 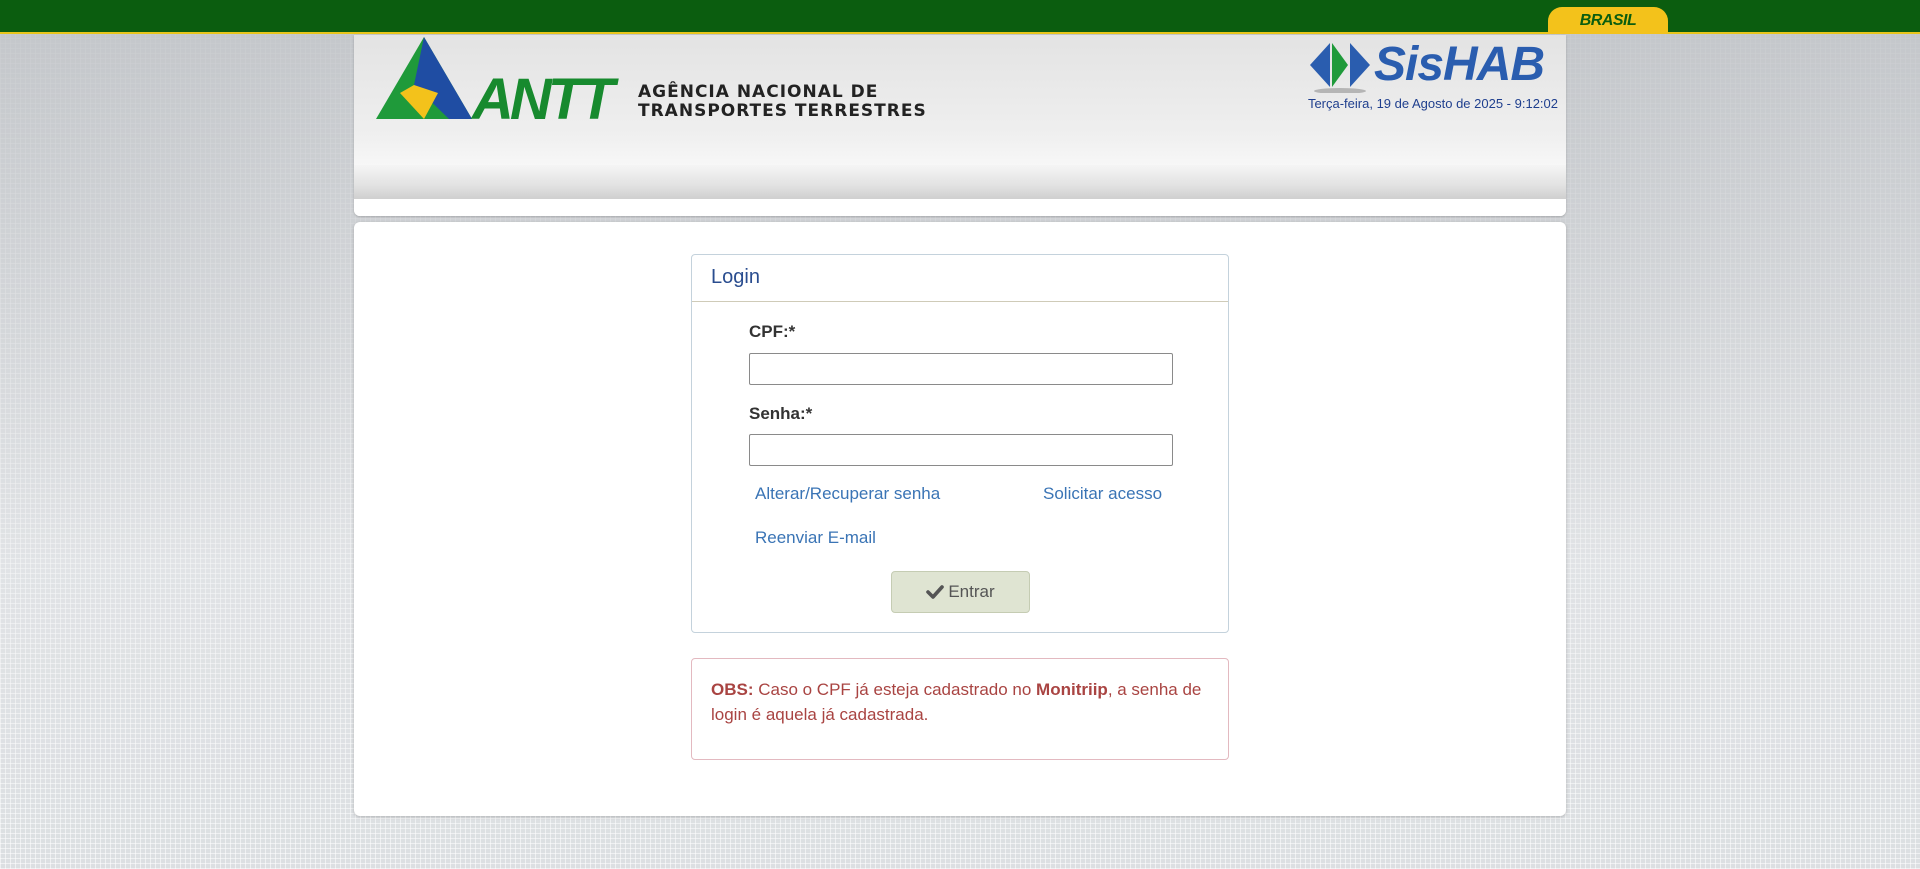 What do you see at coordinates (935, 592) in the screenshot?
I see `check-icon` at bounding box center [935, 592].